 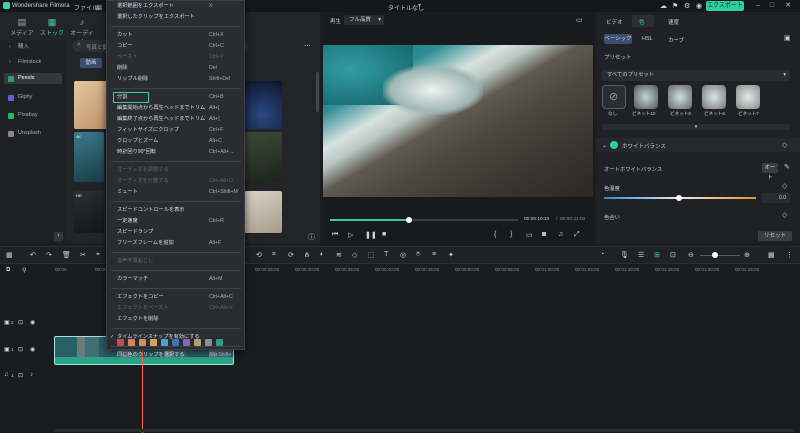 What do you see at coordinates (175, 297) in the screenshot?
I see `menu-item: エフェクトをコピー Ctrl+Alt+C` at bounding box center [175, 297].